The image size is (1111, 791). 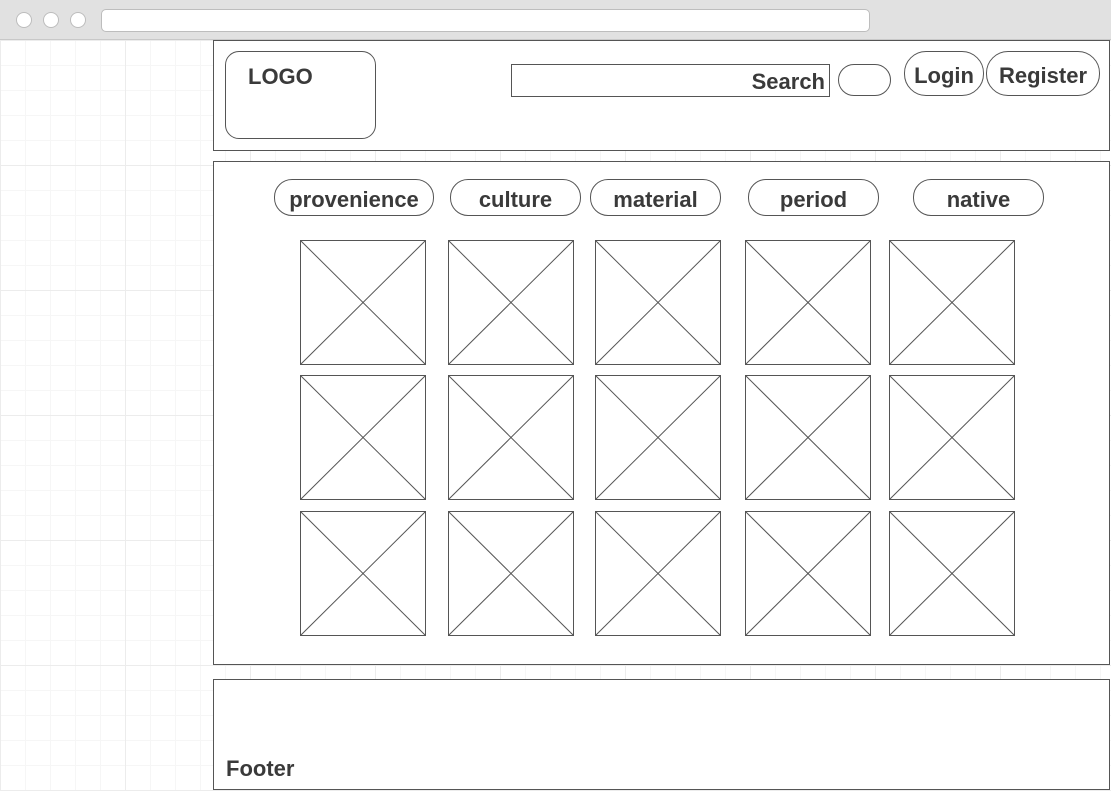 I want to click on filter-period-button: period, so click(x=813, y=197).